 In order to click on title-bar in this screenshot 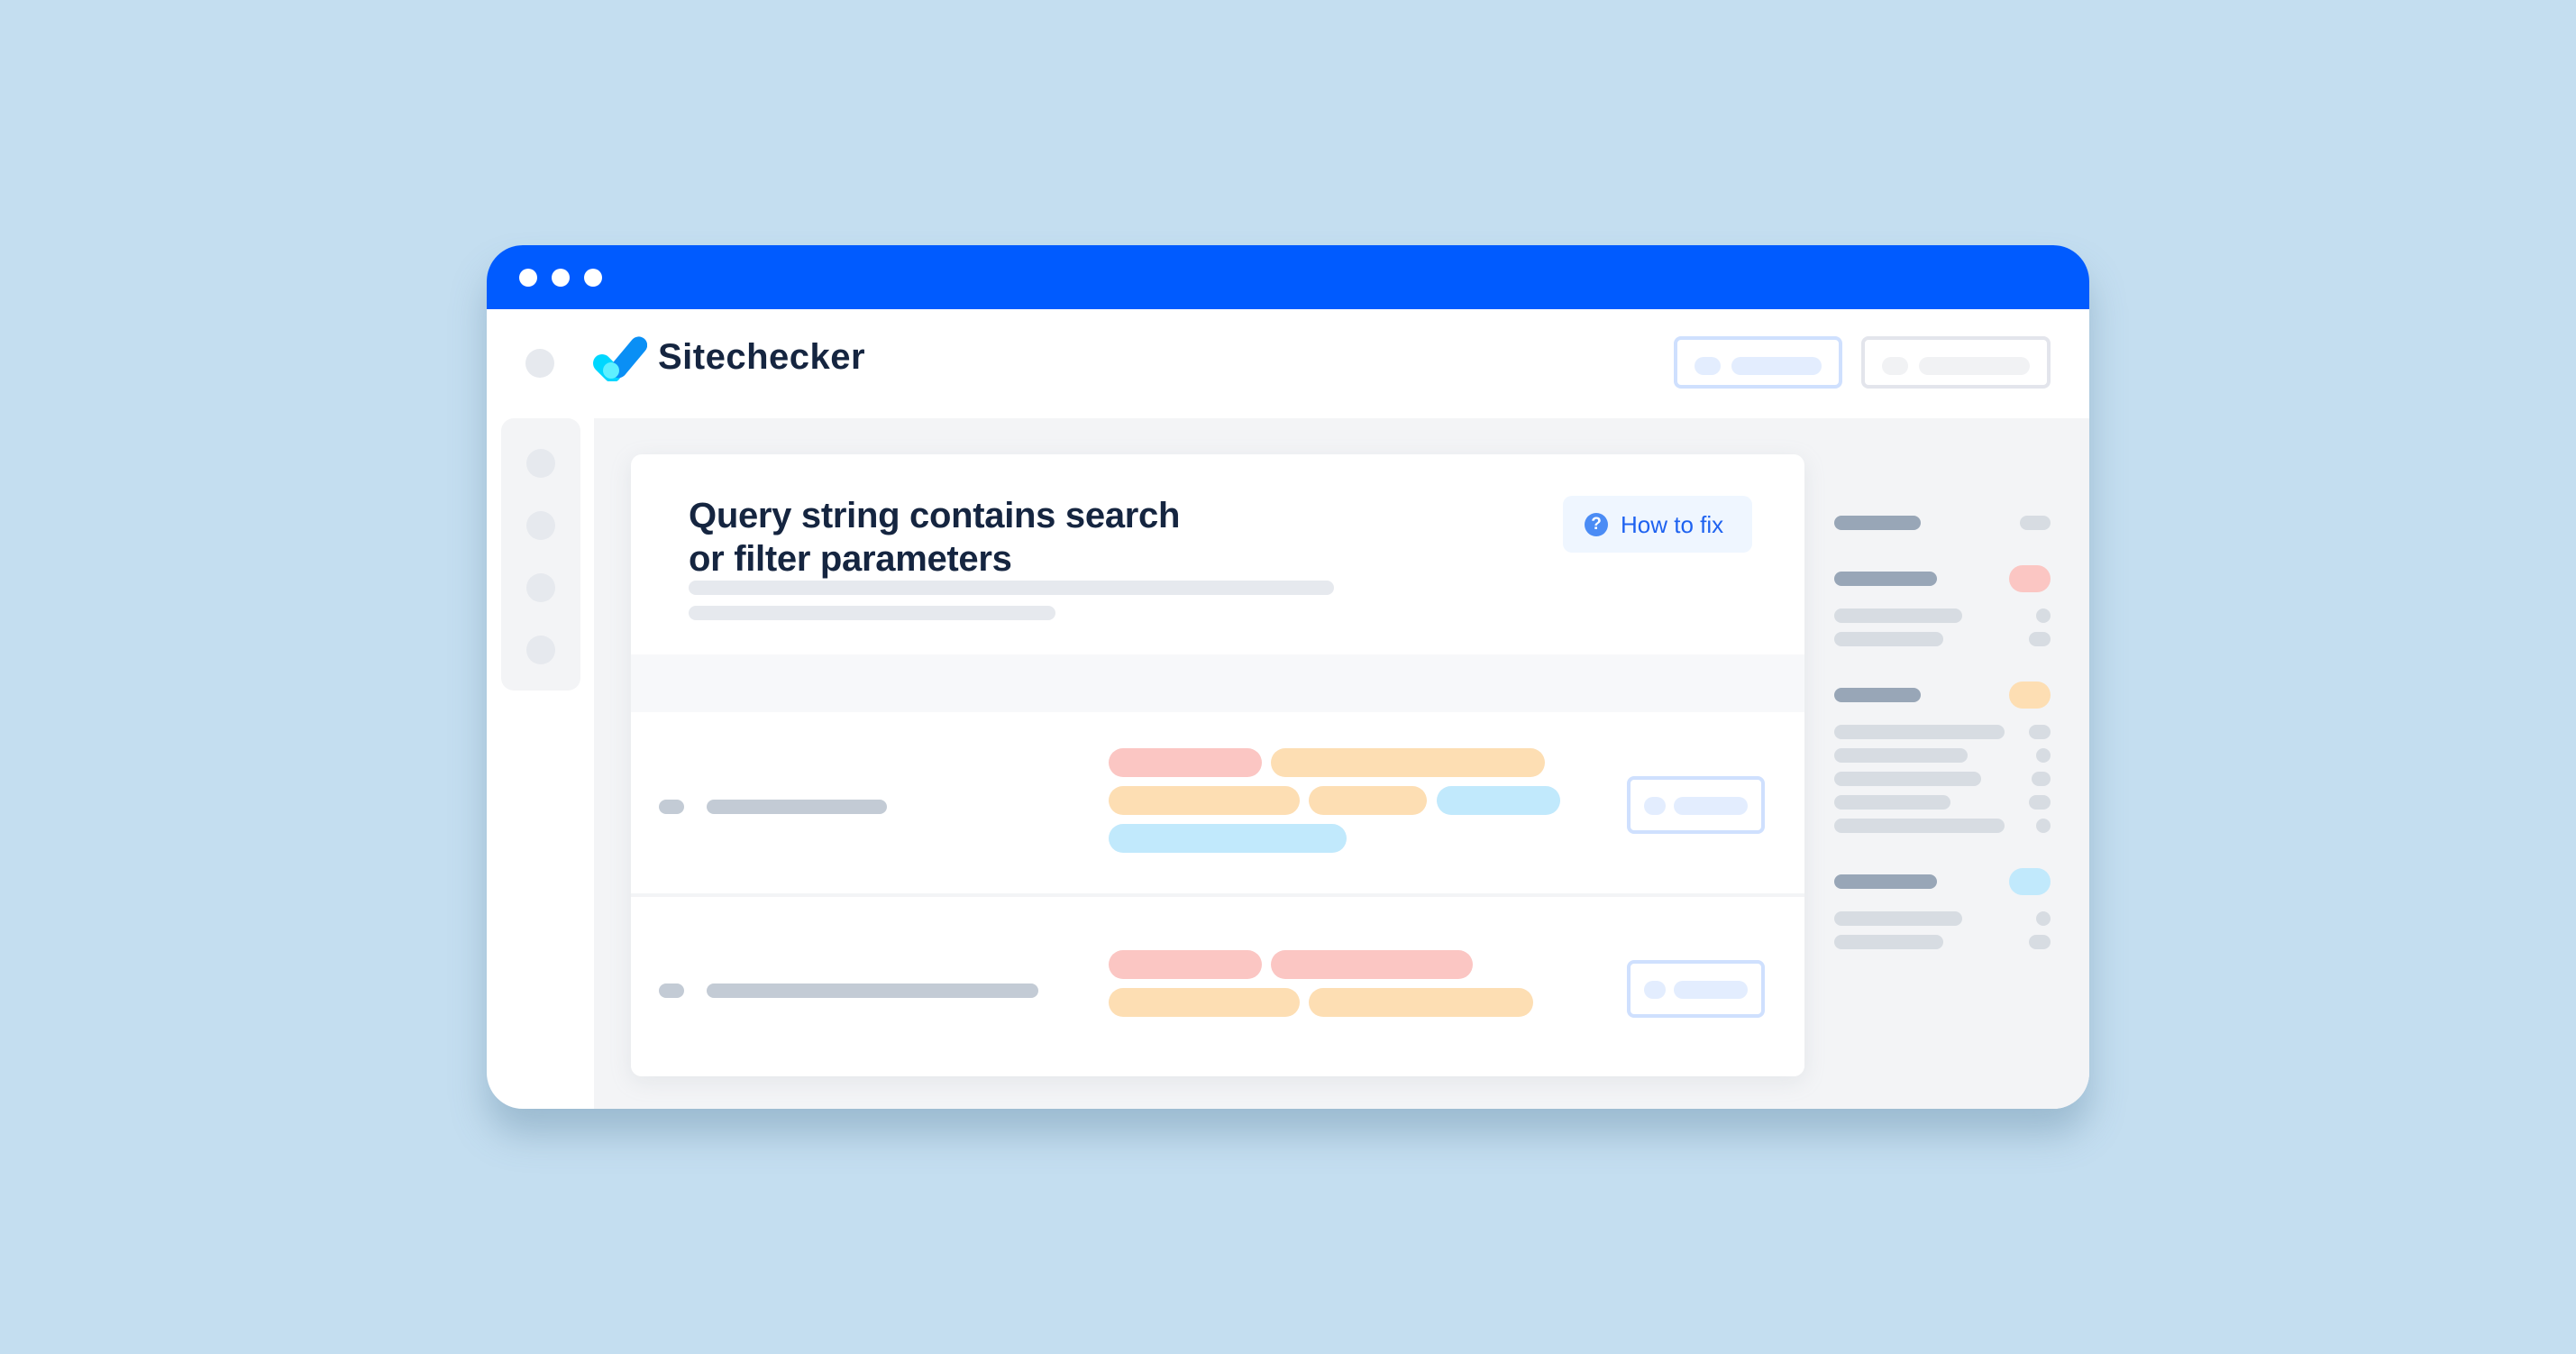, I will do `click(1288, 277)`.